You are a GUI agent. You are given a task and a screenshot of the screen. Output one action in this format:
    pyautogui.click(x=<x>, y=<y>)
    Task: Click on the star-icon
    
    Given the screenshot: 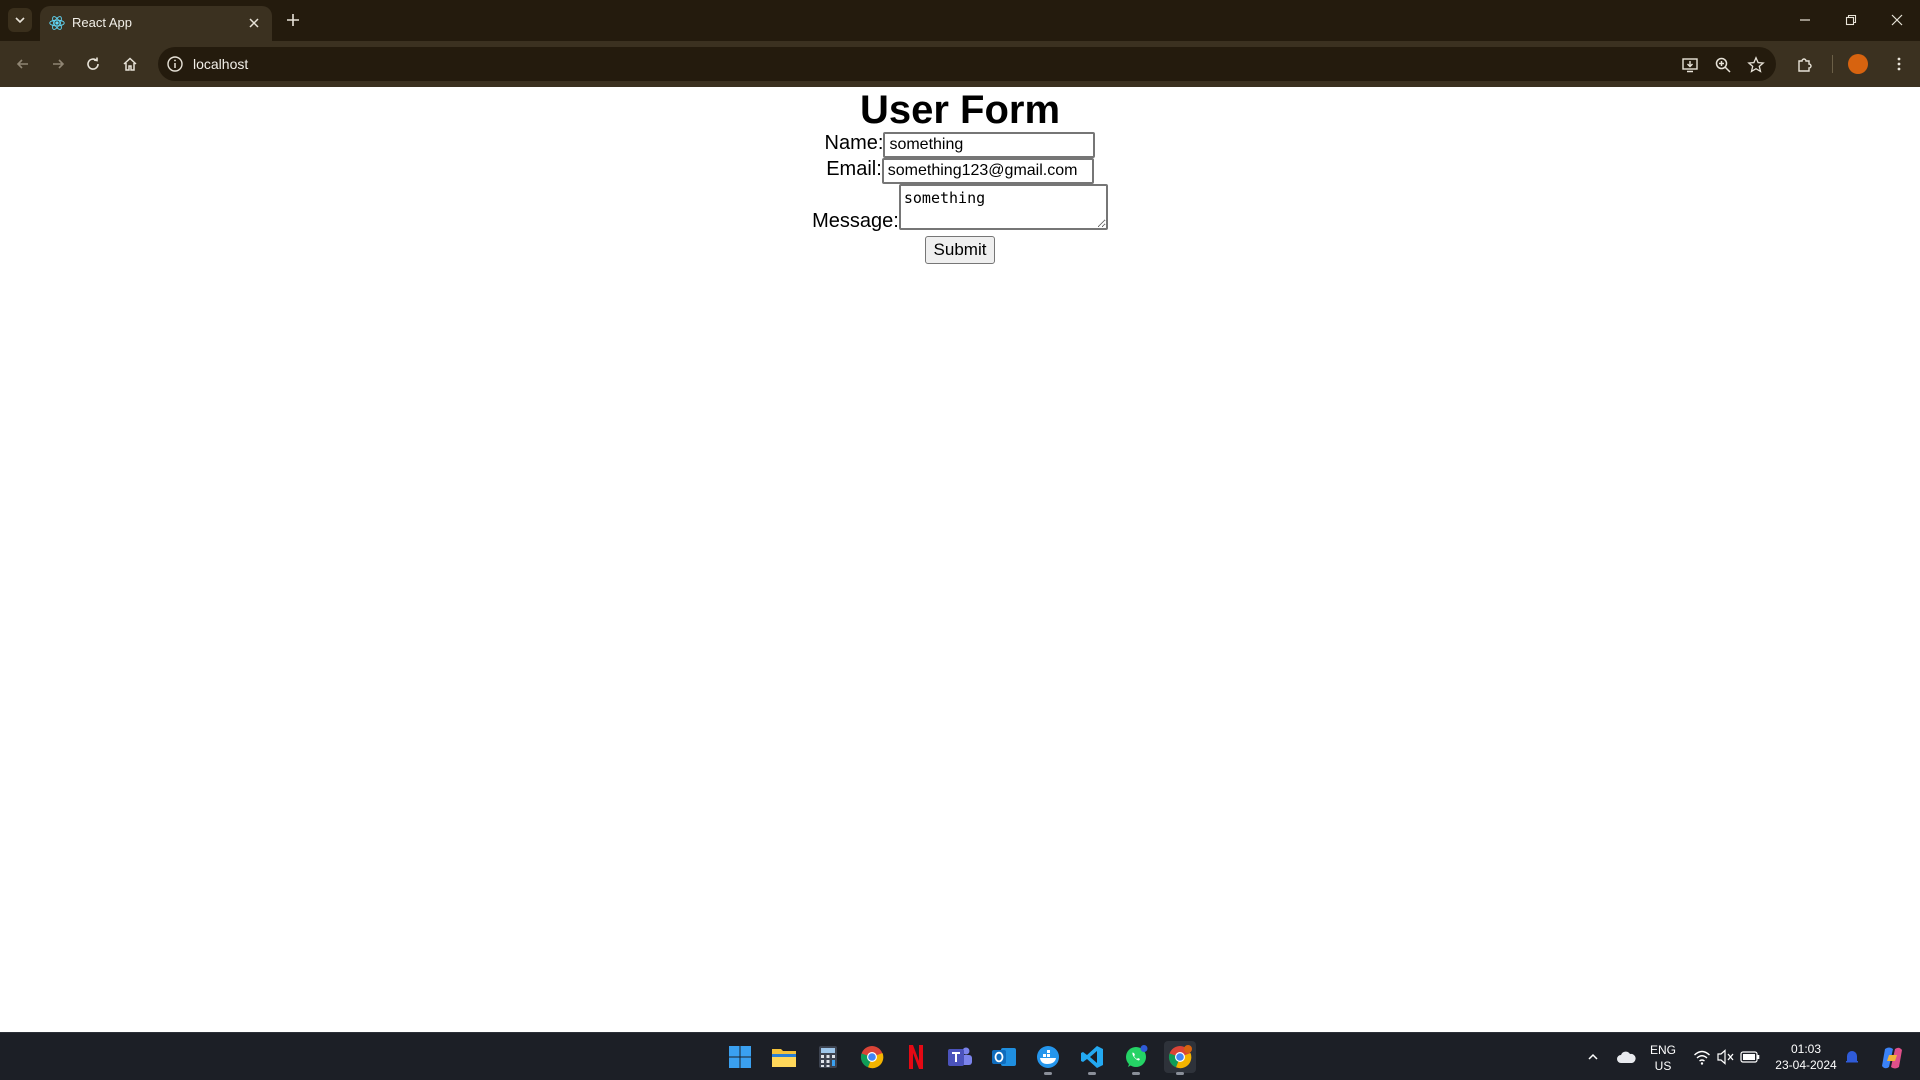 What is the action you would take?
    pyautogui.click(x=1756, y=64)
    